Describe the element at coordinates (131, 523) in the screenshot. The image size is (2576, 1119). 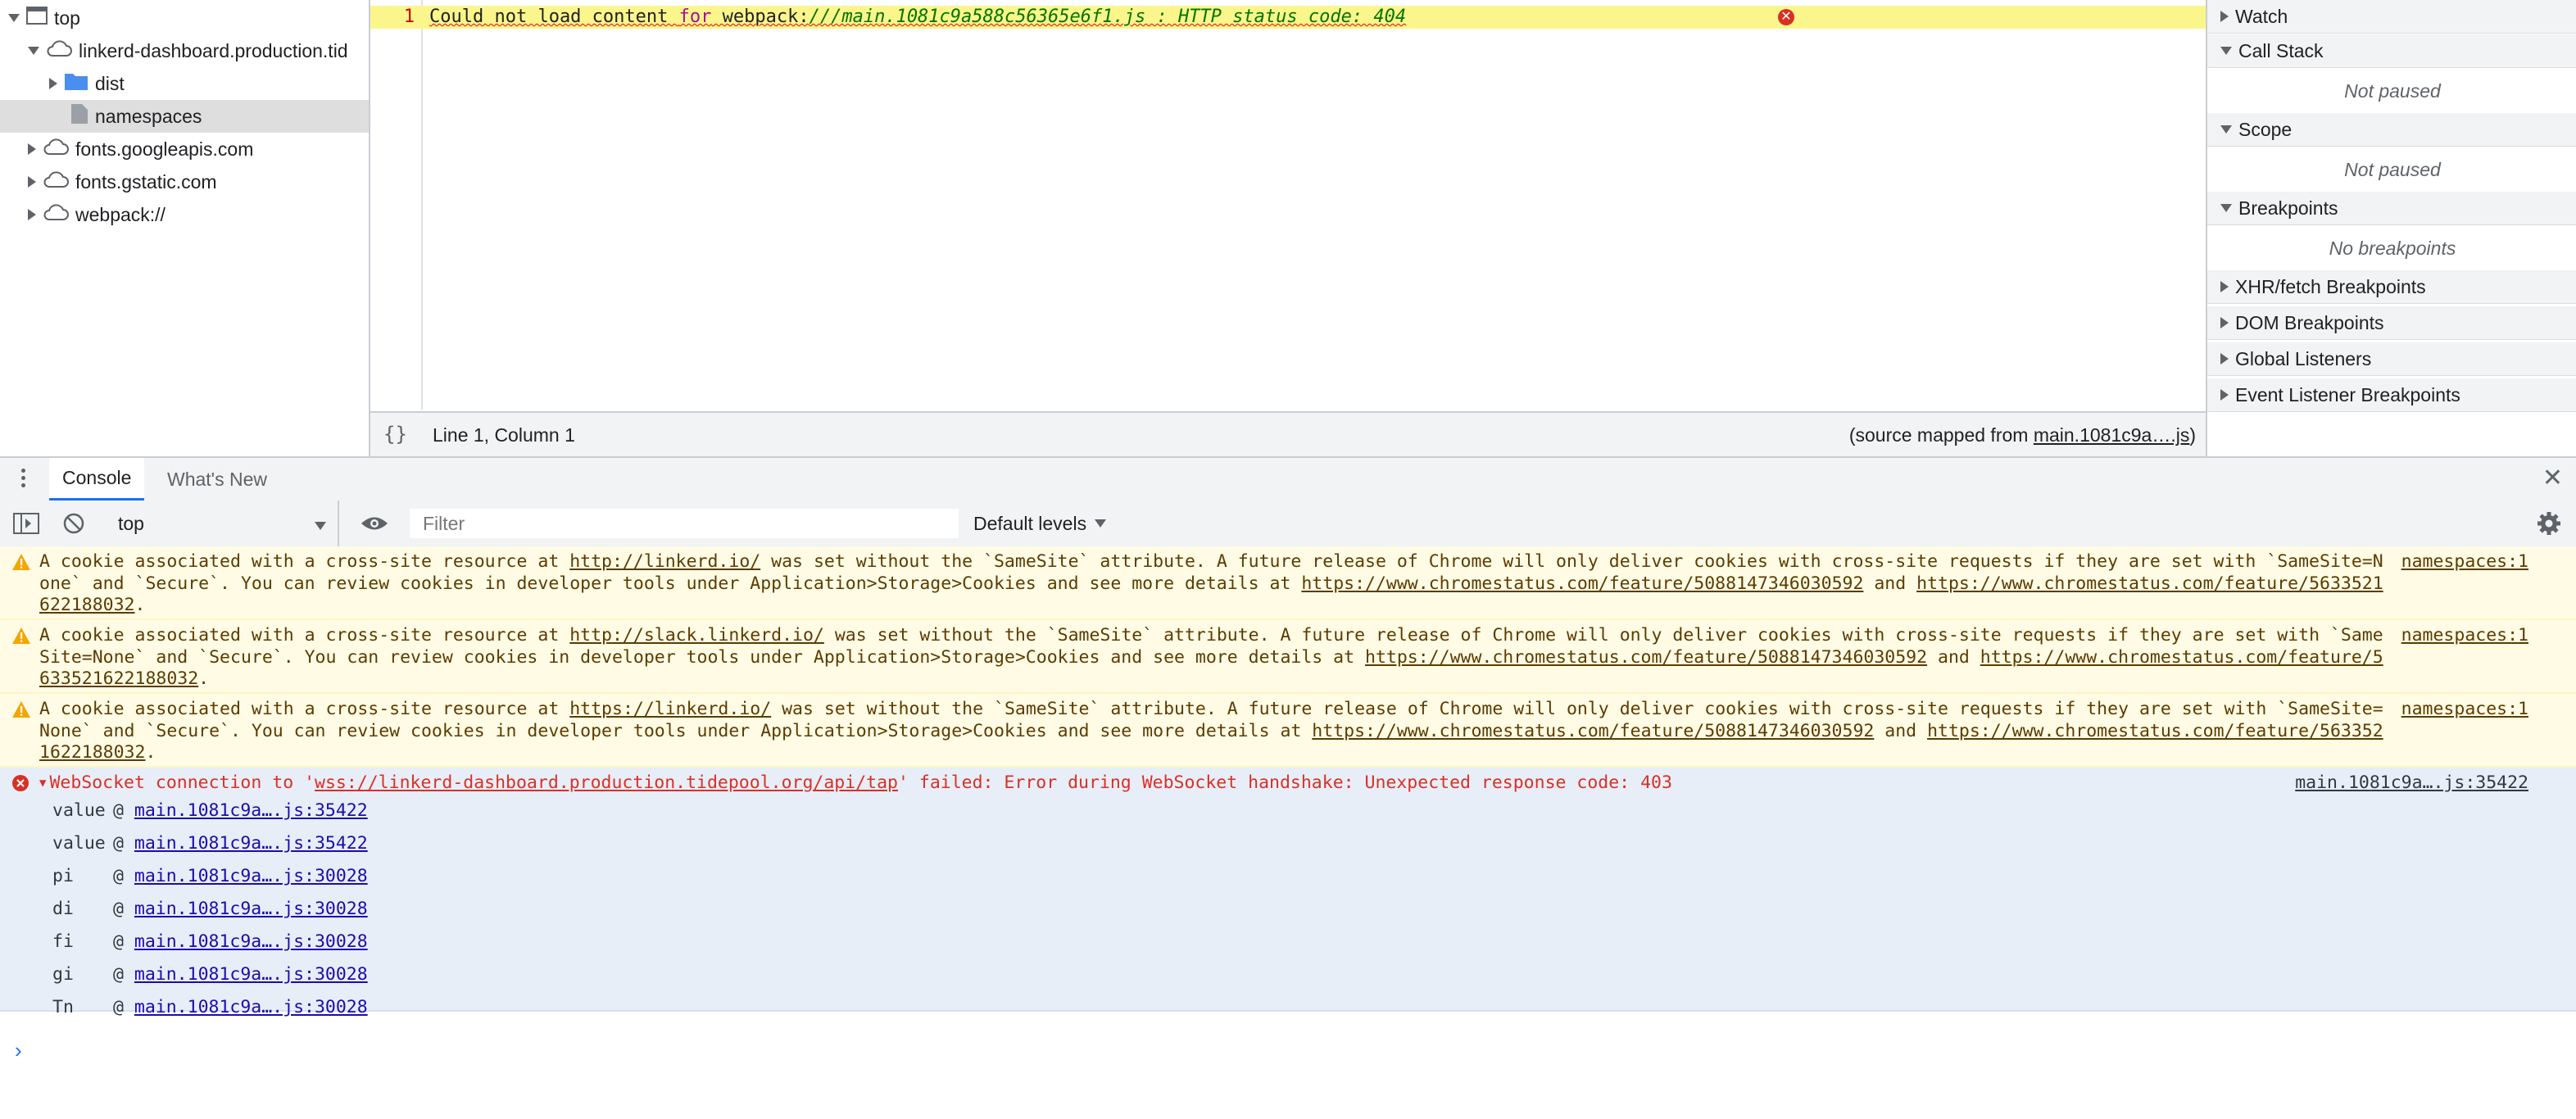
I see `context-select-value: top` at that location.